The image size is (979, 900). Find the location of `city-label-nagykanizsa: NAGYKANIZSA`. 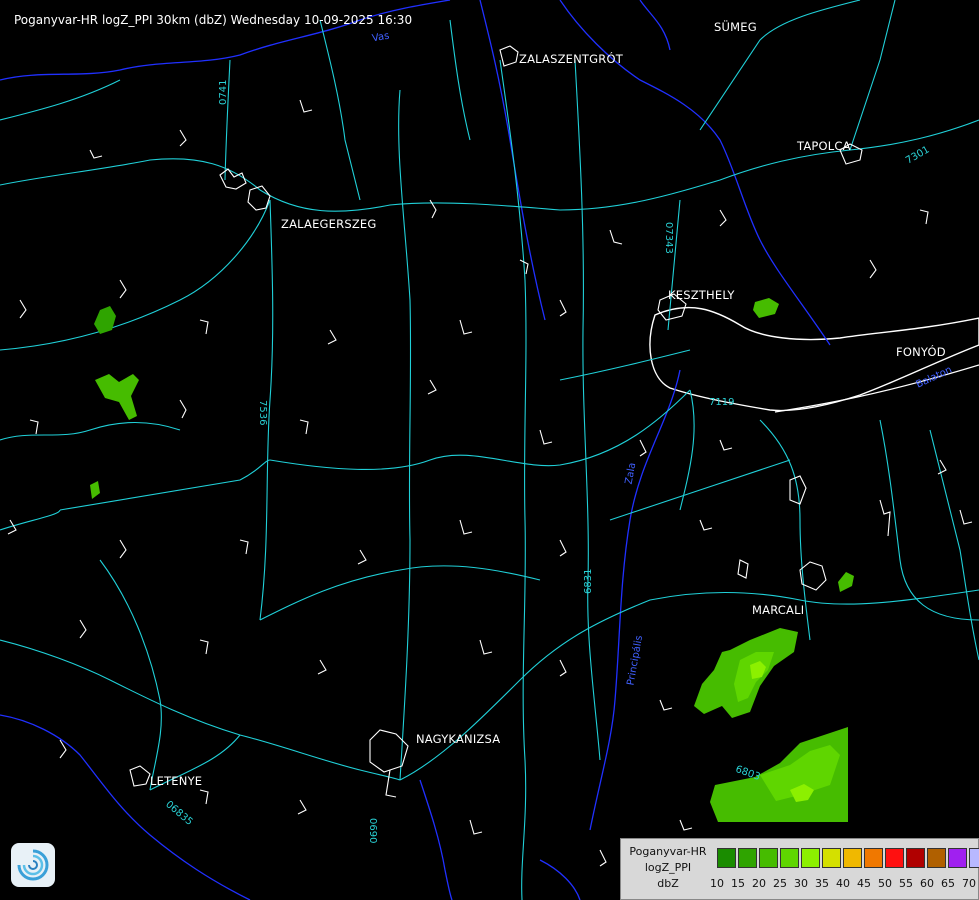

city-label-nagykanizsa: NAGYKANIZSA is located at coordinates (458, 739).